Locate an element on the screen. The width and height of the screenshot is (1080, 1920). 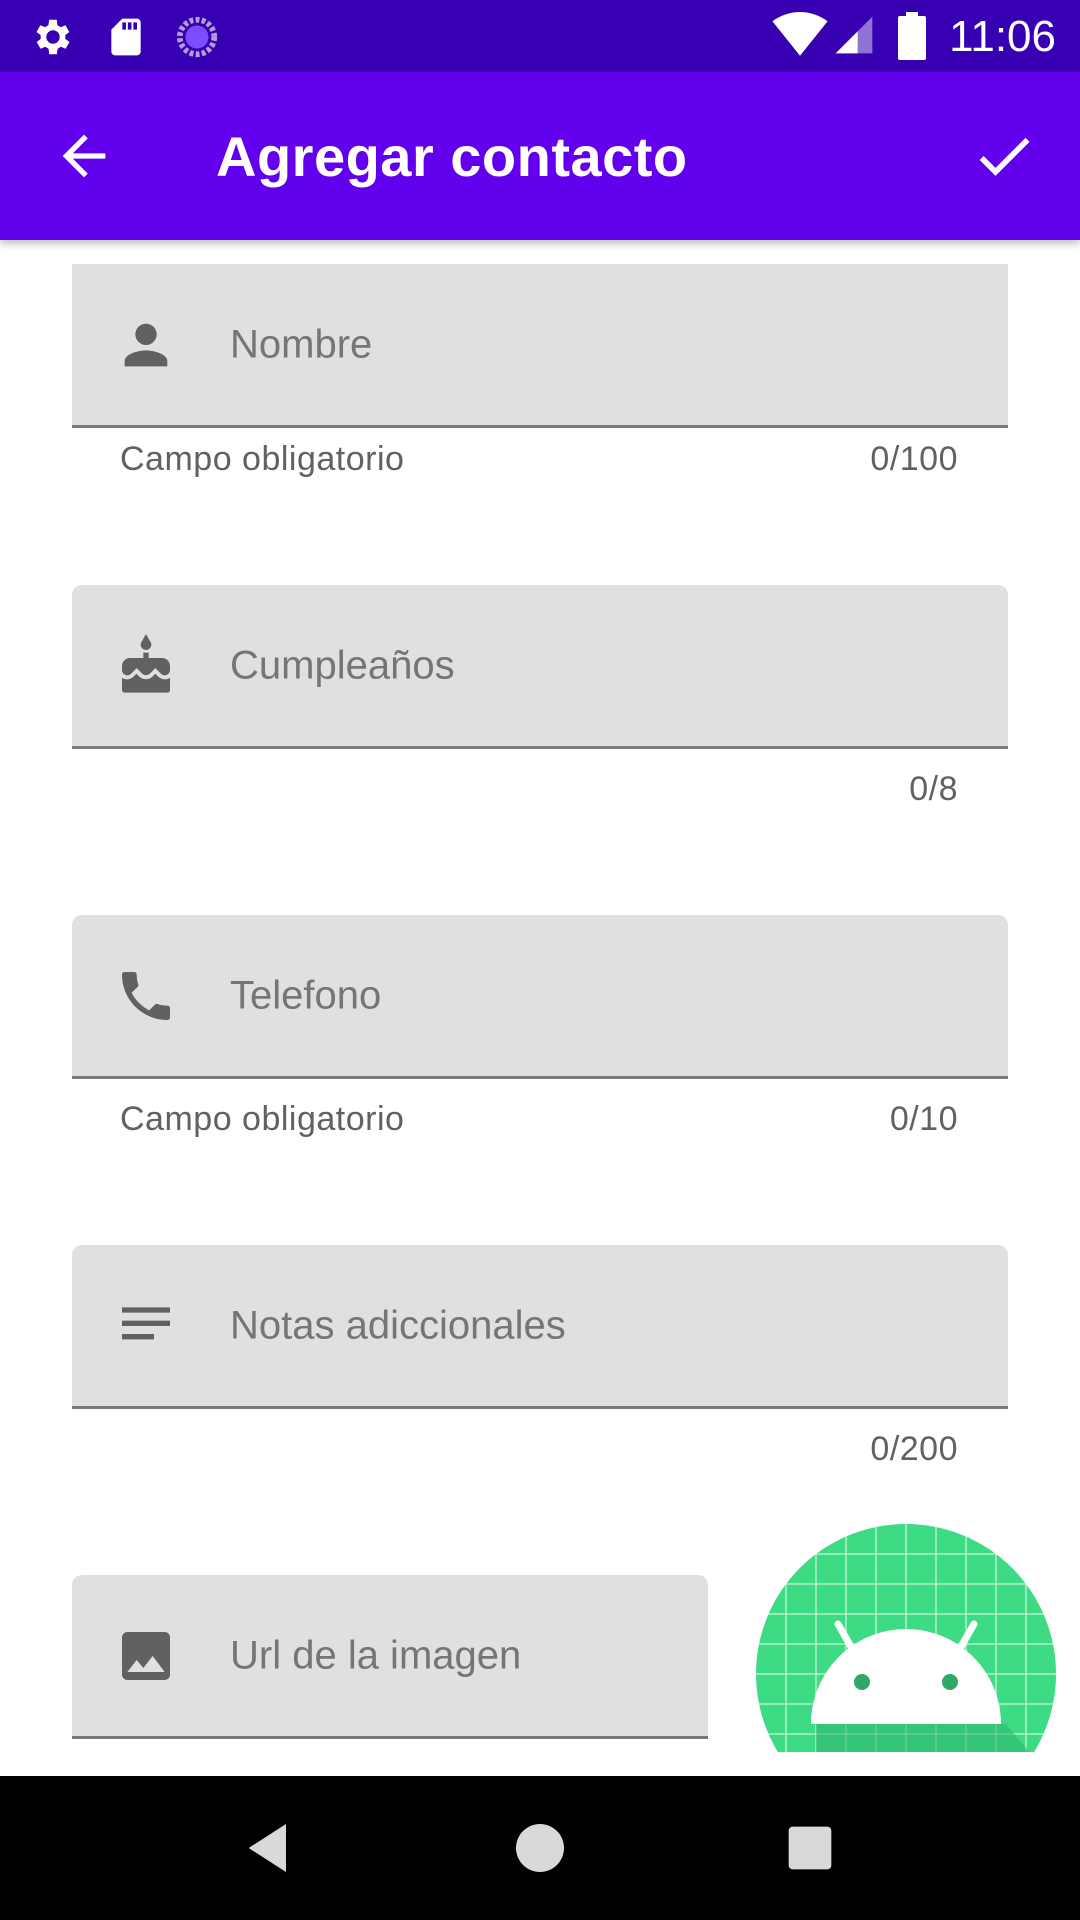
arrow-back-icon is located at coordinates (84, 156).